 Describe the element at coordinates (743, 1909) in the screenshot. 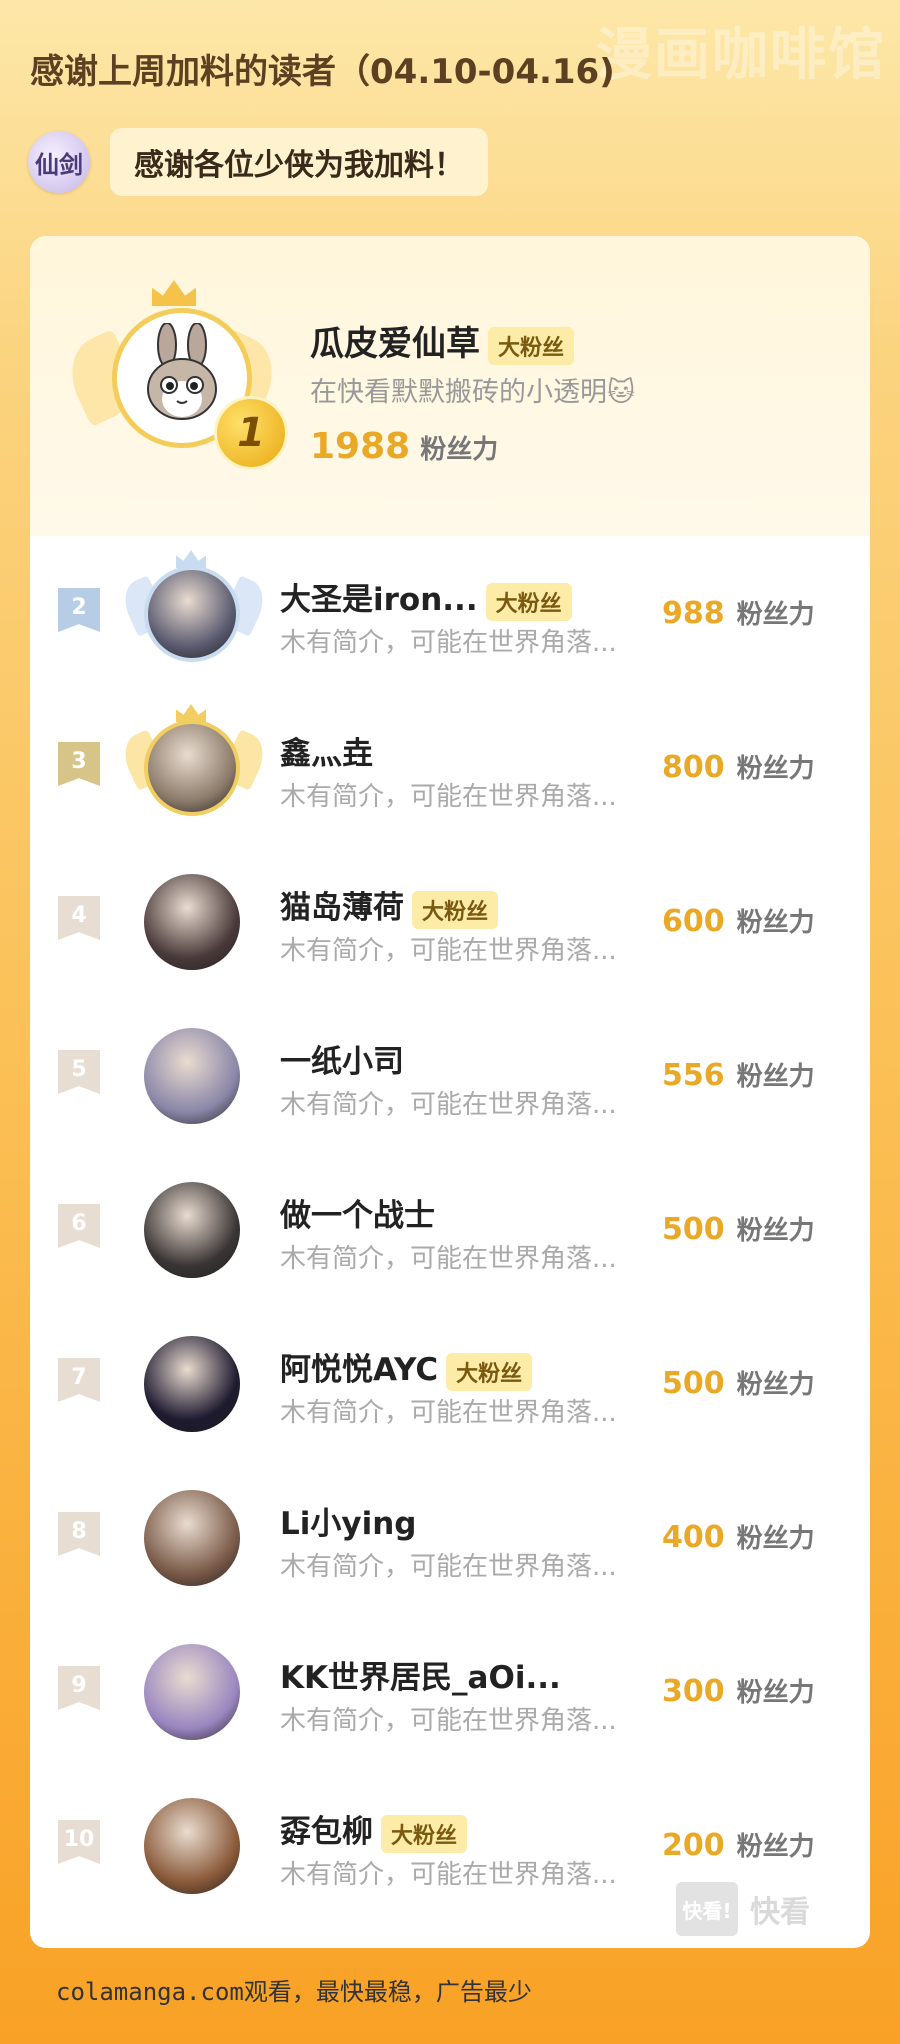

I see `kuaikan-watermark: 快看! 快看` at that location.